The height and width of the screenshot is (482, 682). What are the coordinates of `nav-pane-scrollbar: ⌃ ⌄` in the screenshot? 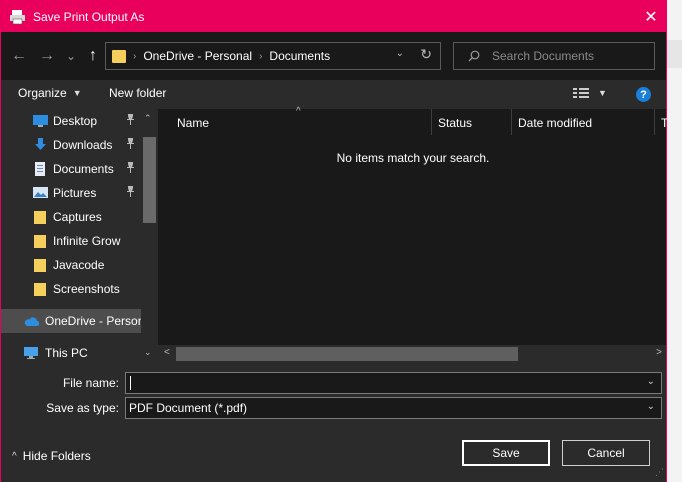 It's located at (149, 236).